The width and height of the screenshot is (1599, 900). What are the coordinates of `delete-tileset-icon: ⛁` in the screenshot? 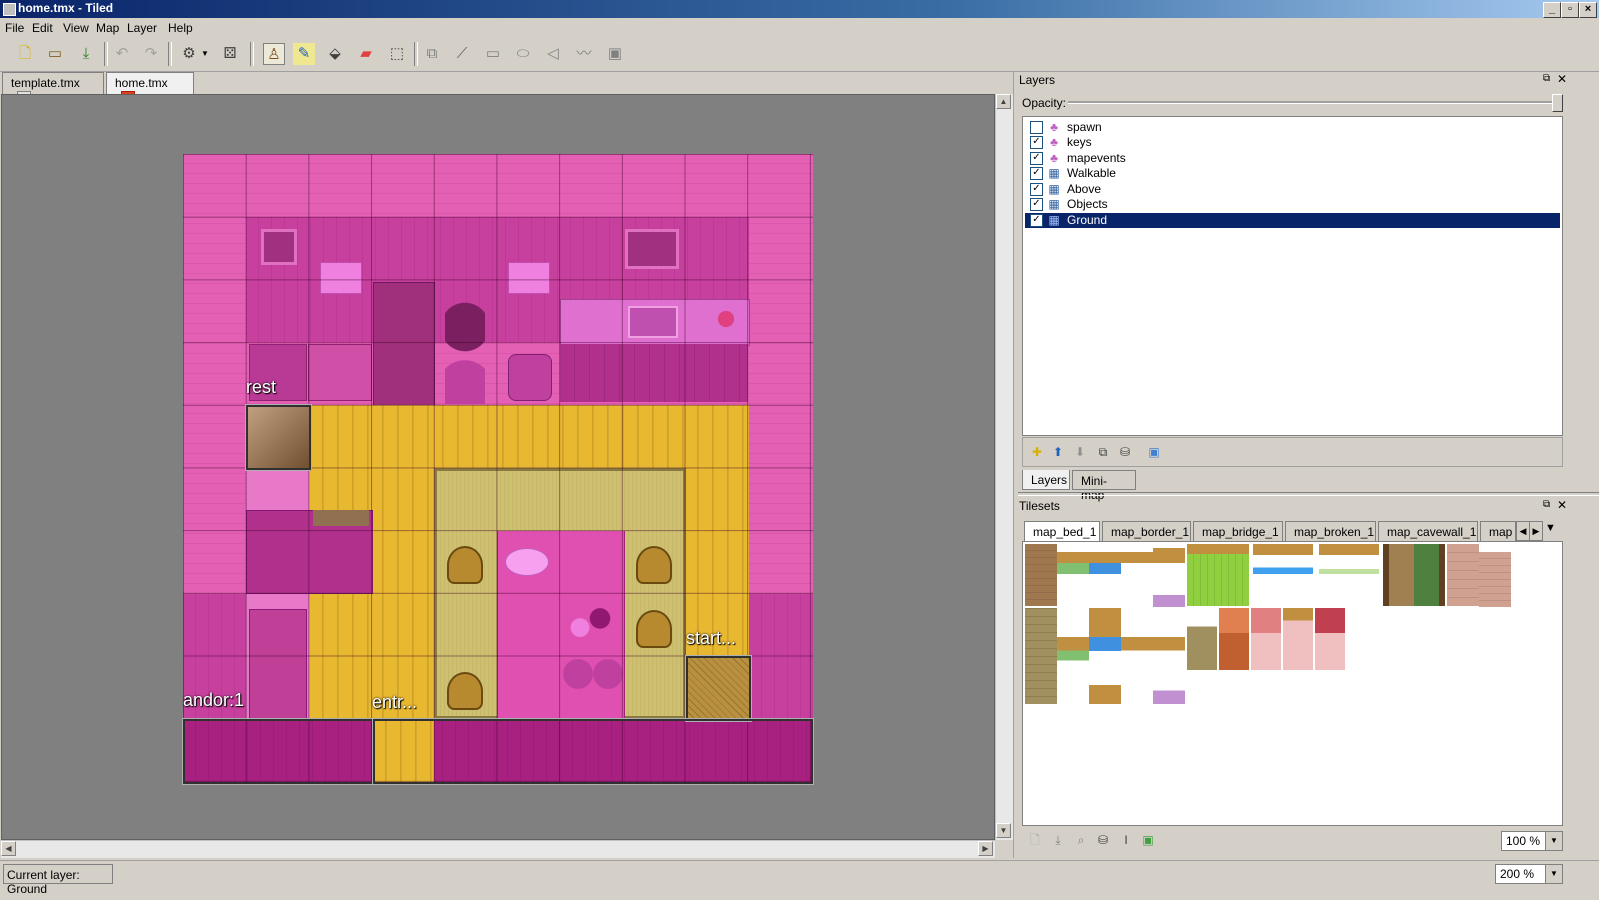 It's located at (1103, 840).